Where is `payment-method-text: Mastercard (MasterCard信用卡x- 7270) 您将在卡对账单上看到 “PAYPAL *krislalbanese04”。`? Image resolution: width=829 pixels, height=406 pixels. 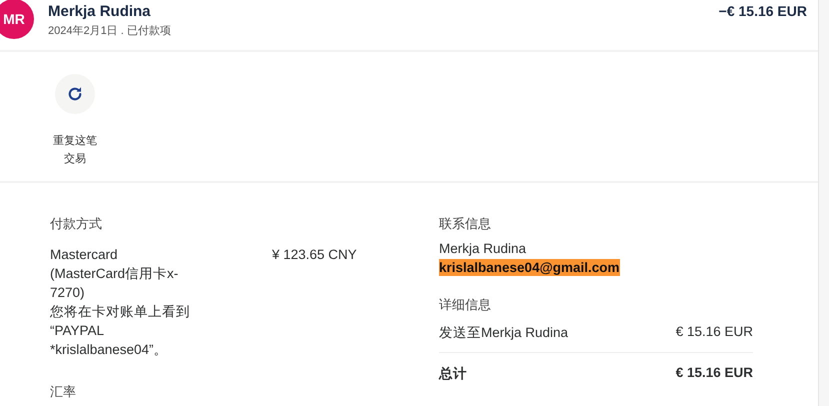 payment-method-text: Mastercard (MasterCard信用卡x- 7270) 您将在卡对账单上看到 “PAYPAL *krislalbanese04”。 is located at coordinates (120, 302).